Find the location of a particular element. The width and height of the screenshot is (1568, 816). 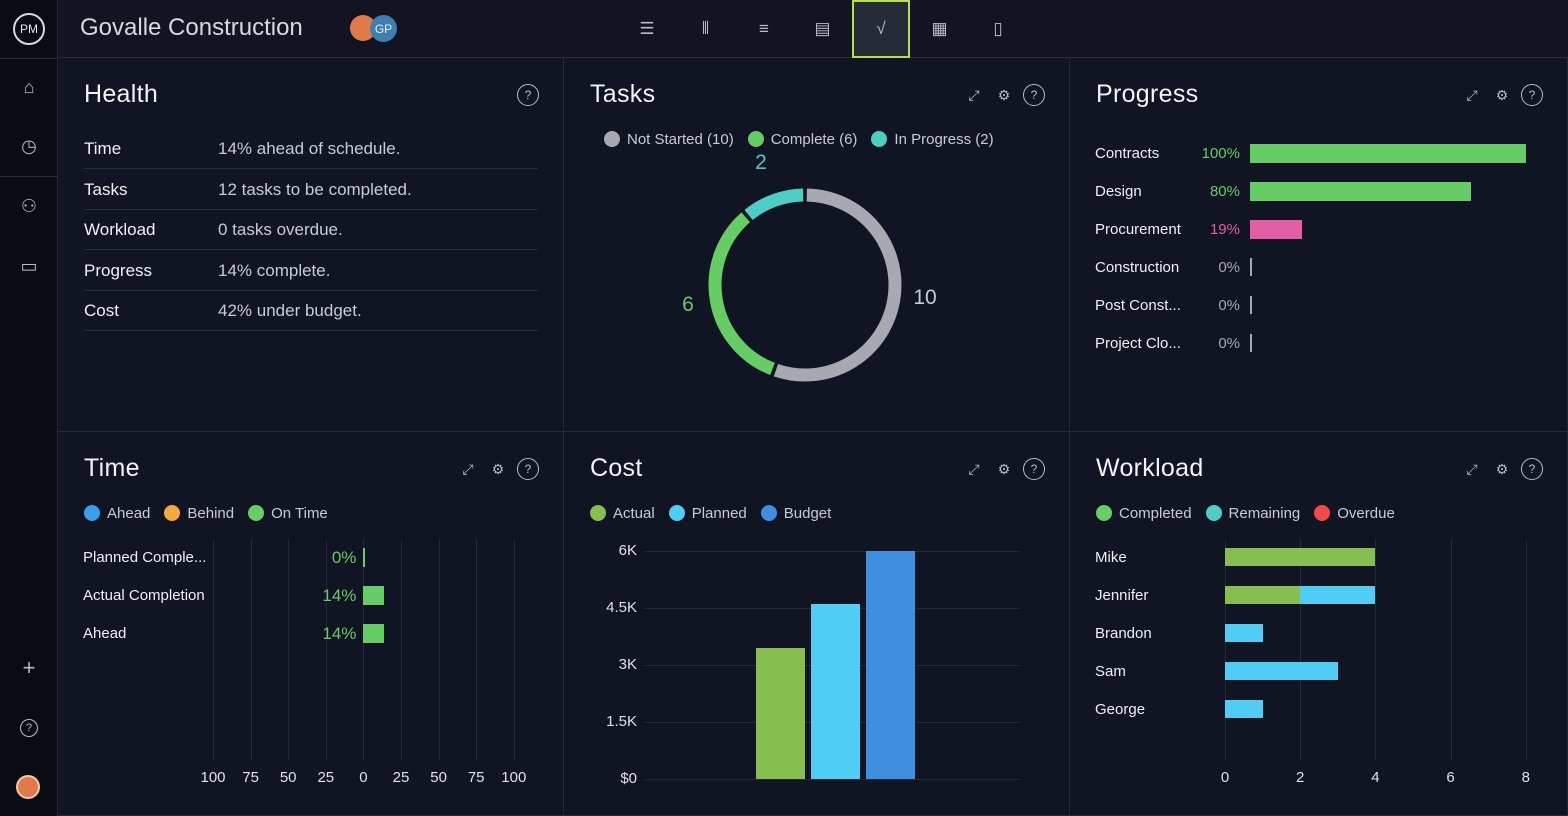

cost-bar-planned is located at coordinates (835, 691).